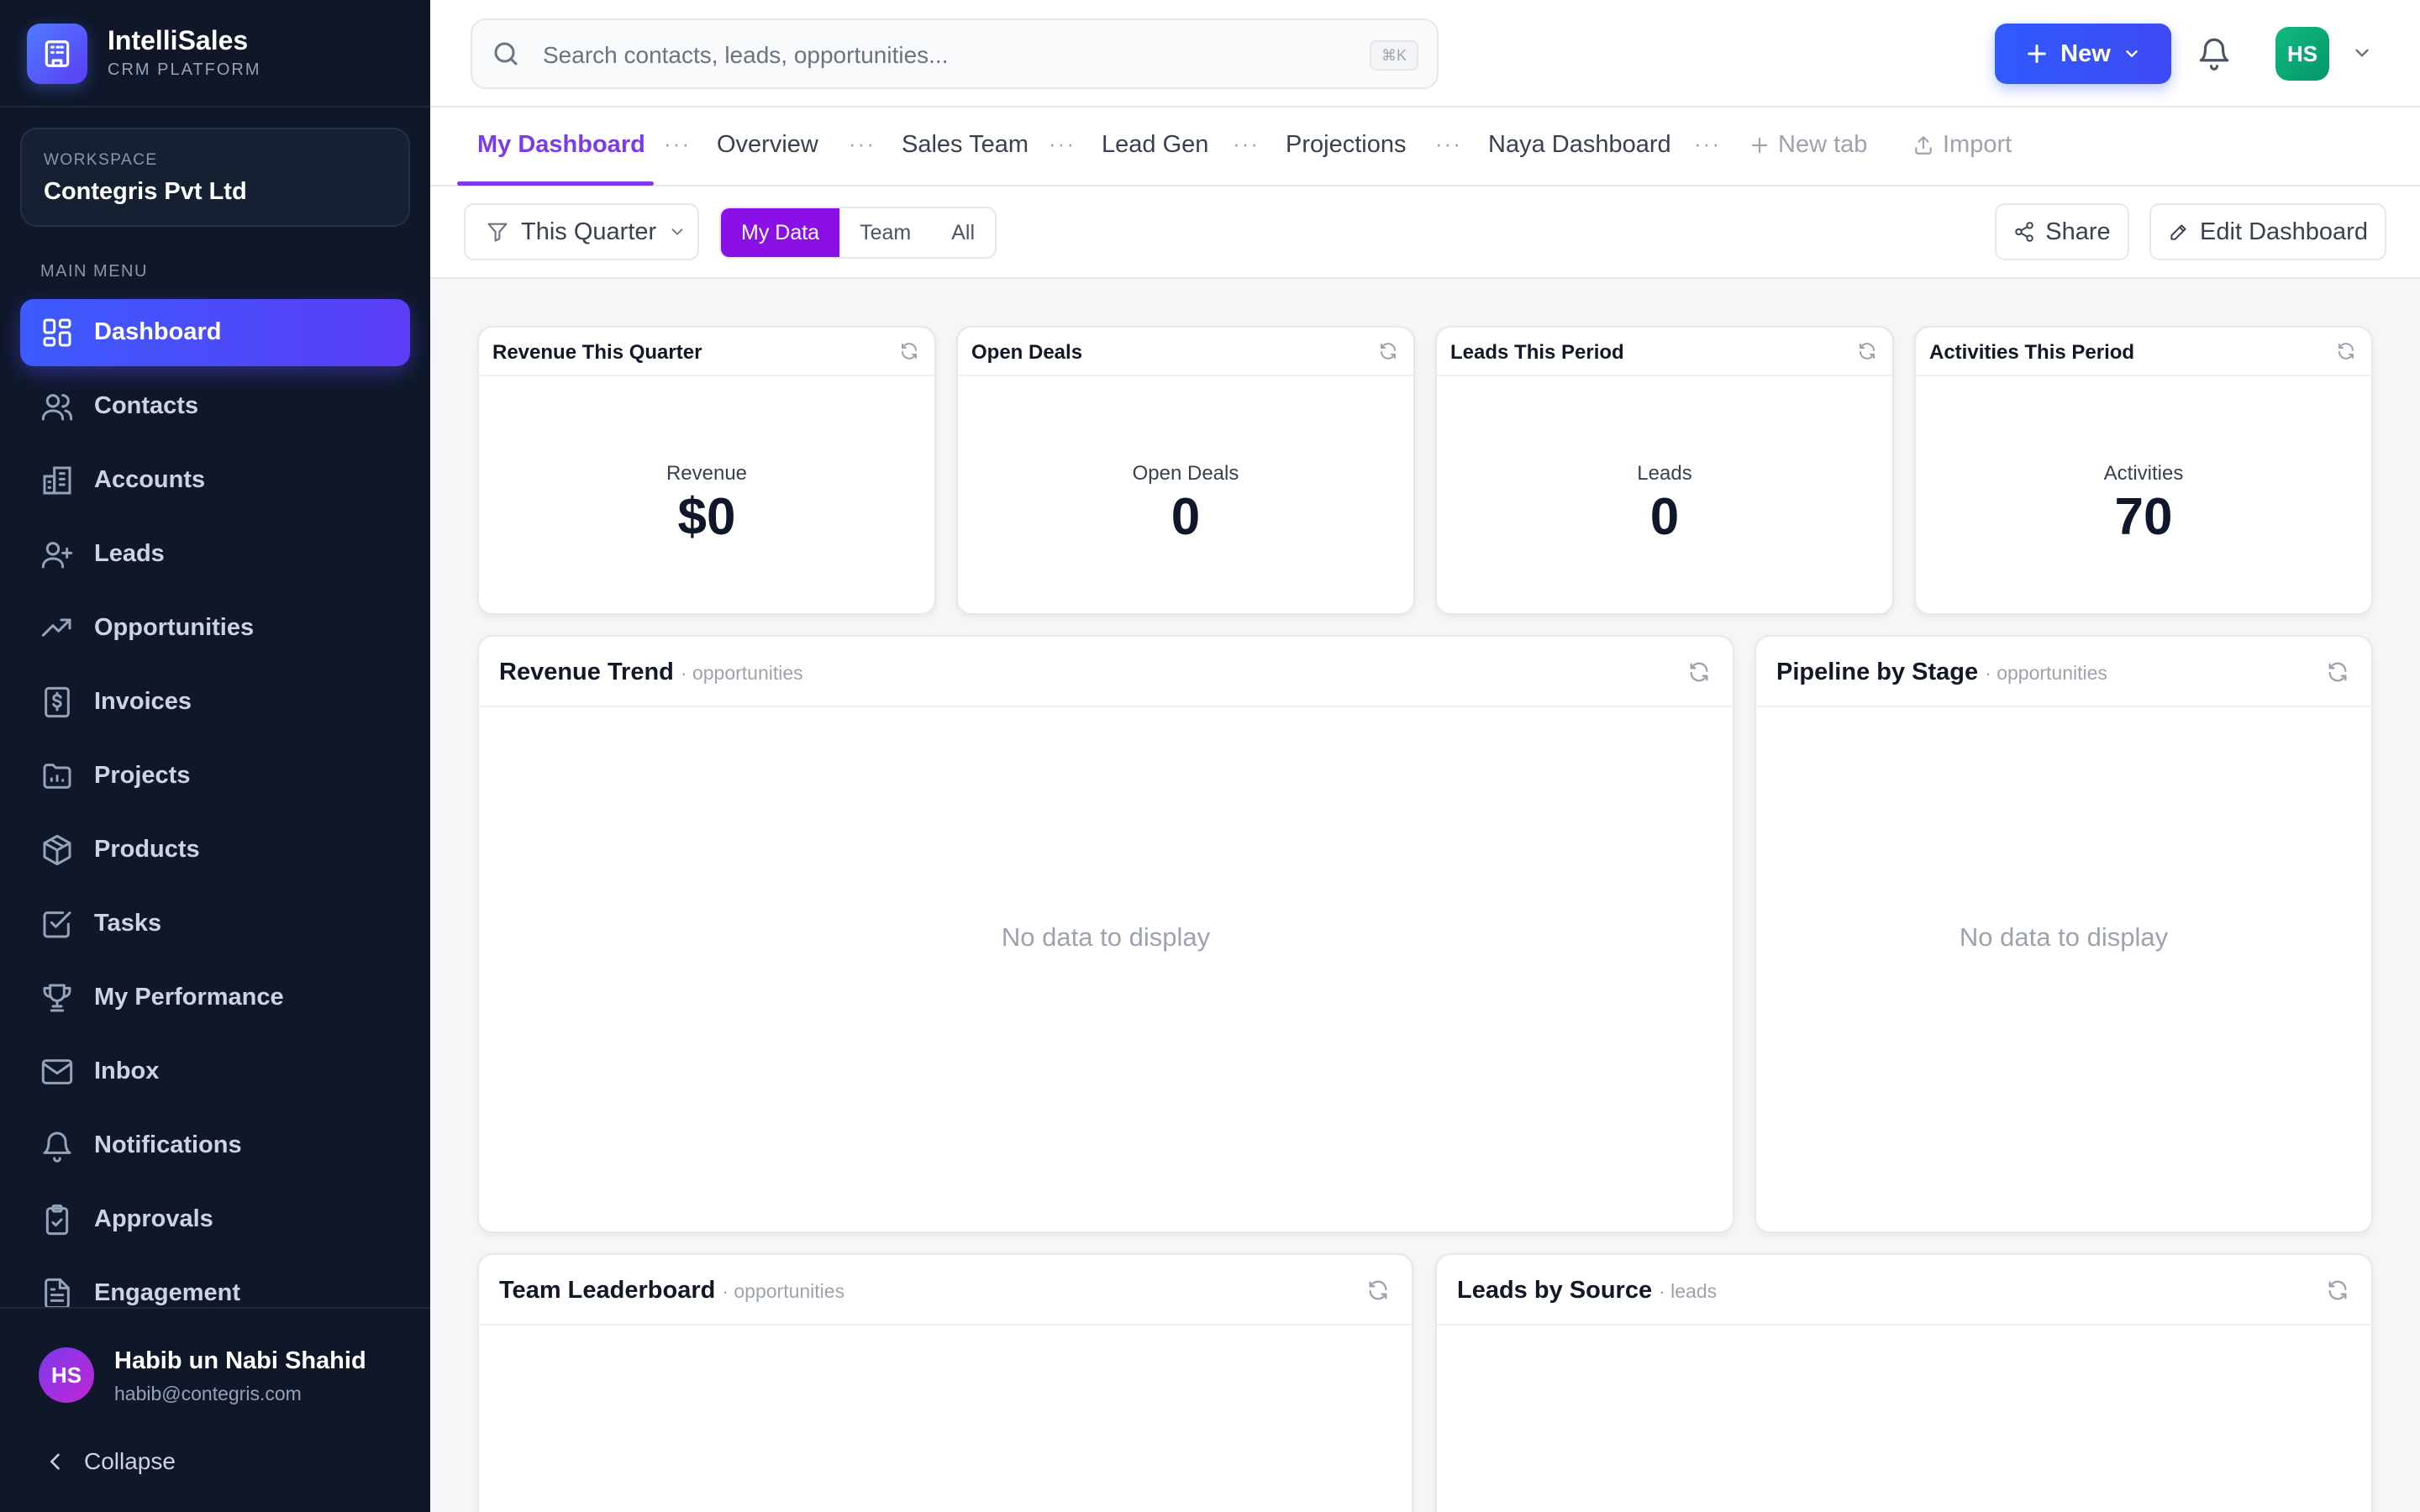  Describe the element at coordinates (2302, 54) in the screenshot. I see `top-user-avatar: HS` at that location.